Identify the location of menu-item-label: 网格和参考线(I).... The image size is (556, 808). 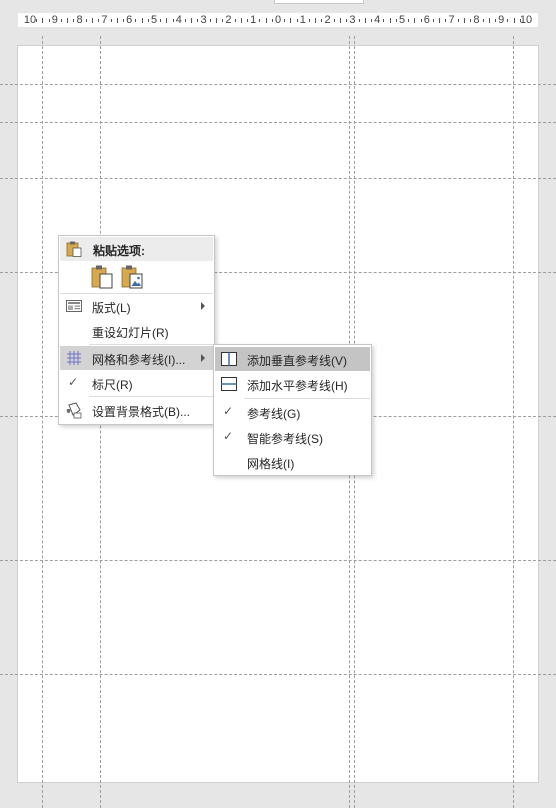
(139, 360).